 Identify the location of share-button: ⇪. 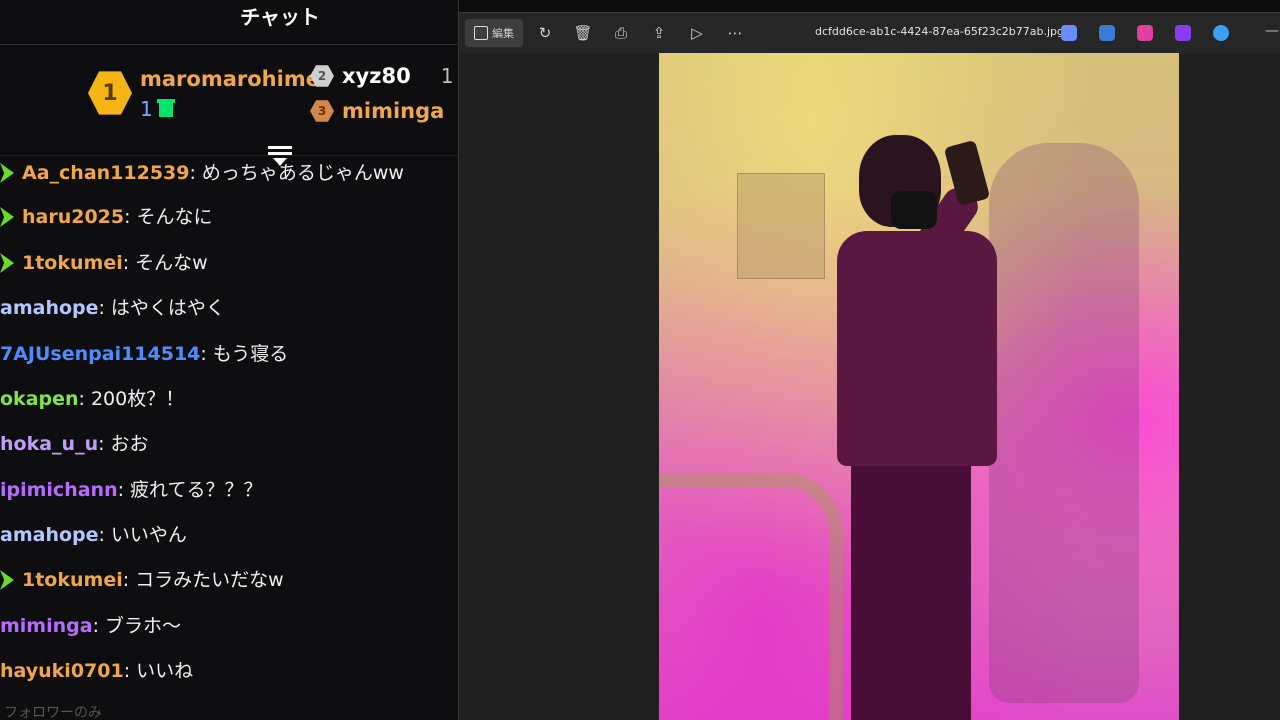
(659, 33).